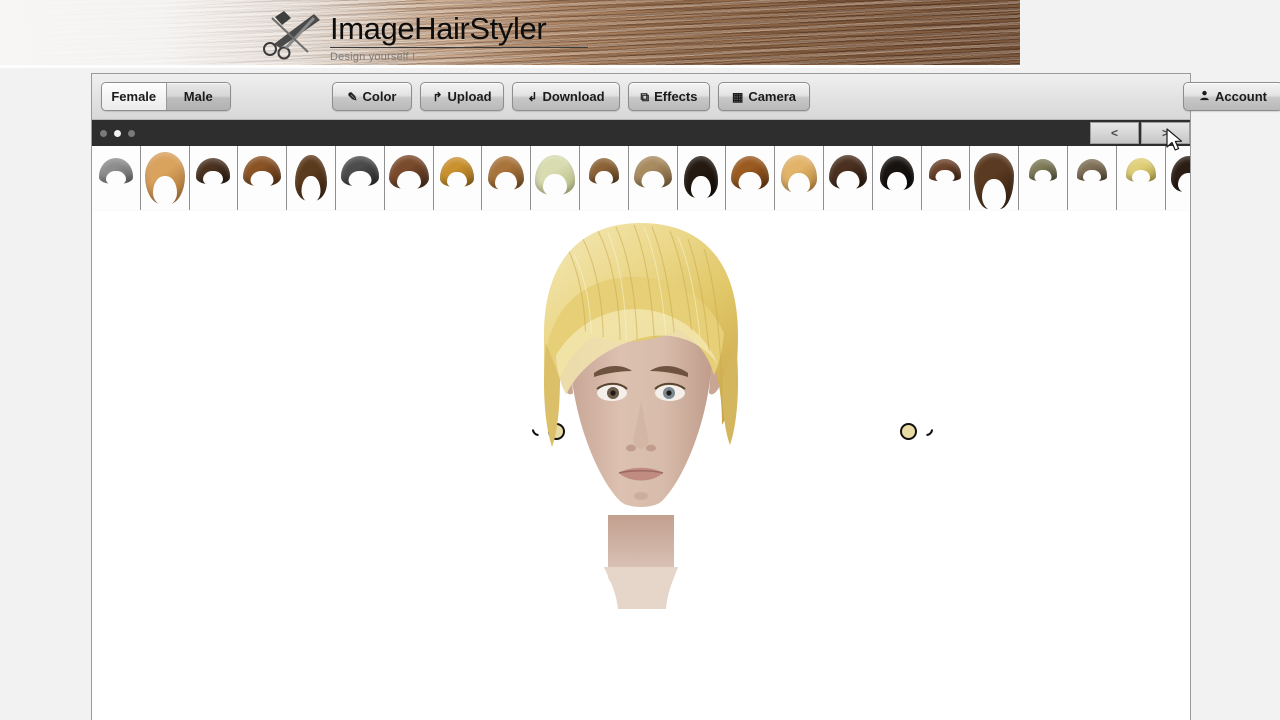 The width and height of the screenshot is (1280, 720). What do you see at coordinates (573, 96) in the screenshot?
I see `download-button-label: Download` at bounding box center [573, 96].